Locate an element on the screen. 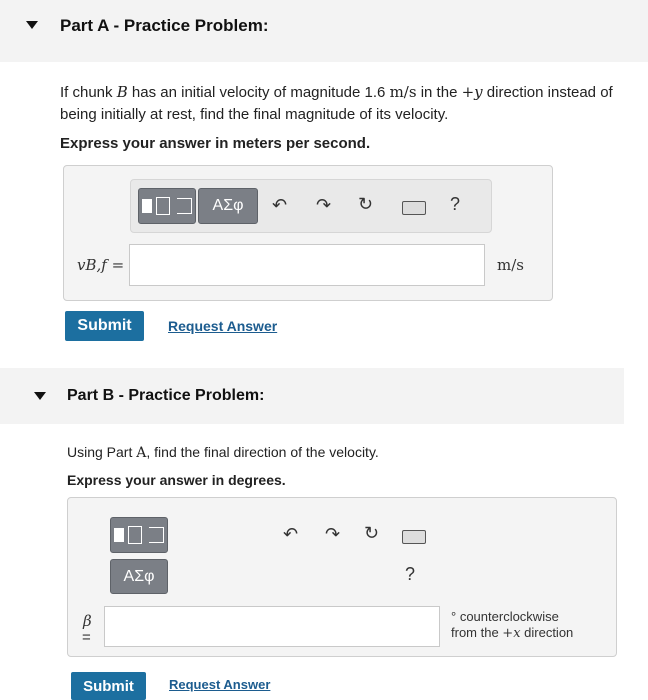 This screenshot has width=648, height=700. unit-label: m/s is located at coordinates (510, 265).